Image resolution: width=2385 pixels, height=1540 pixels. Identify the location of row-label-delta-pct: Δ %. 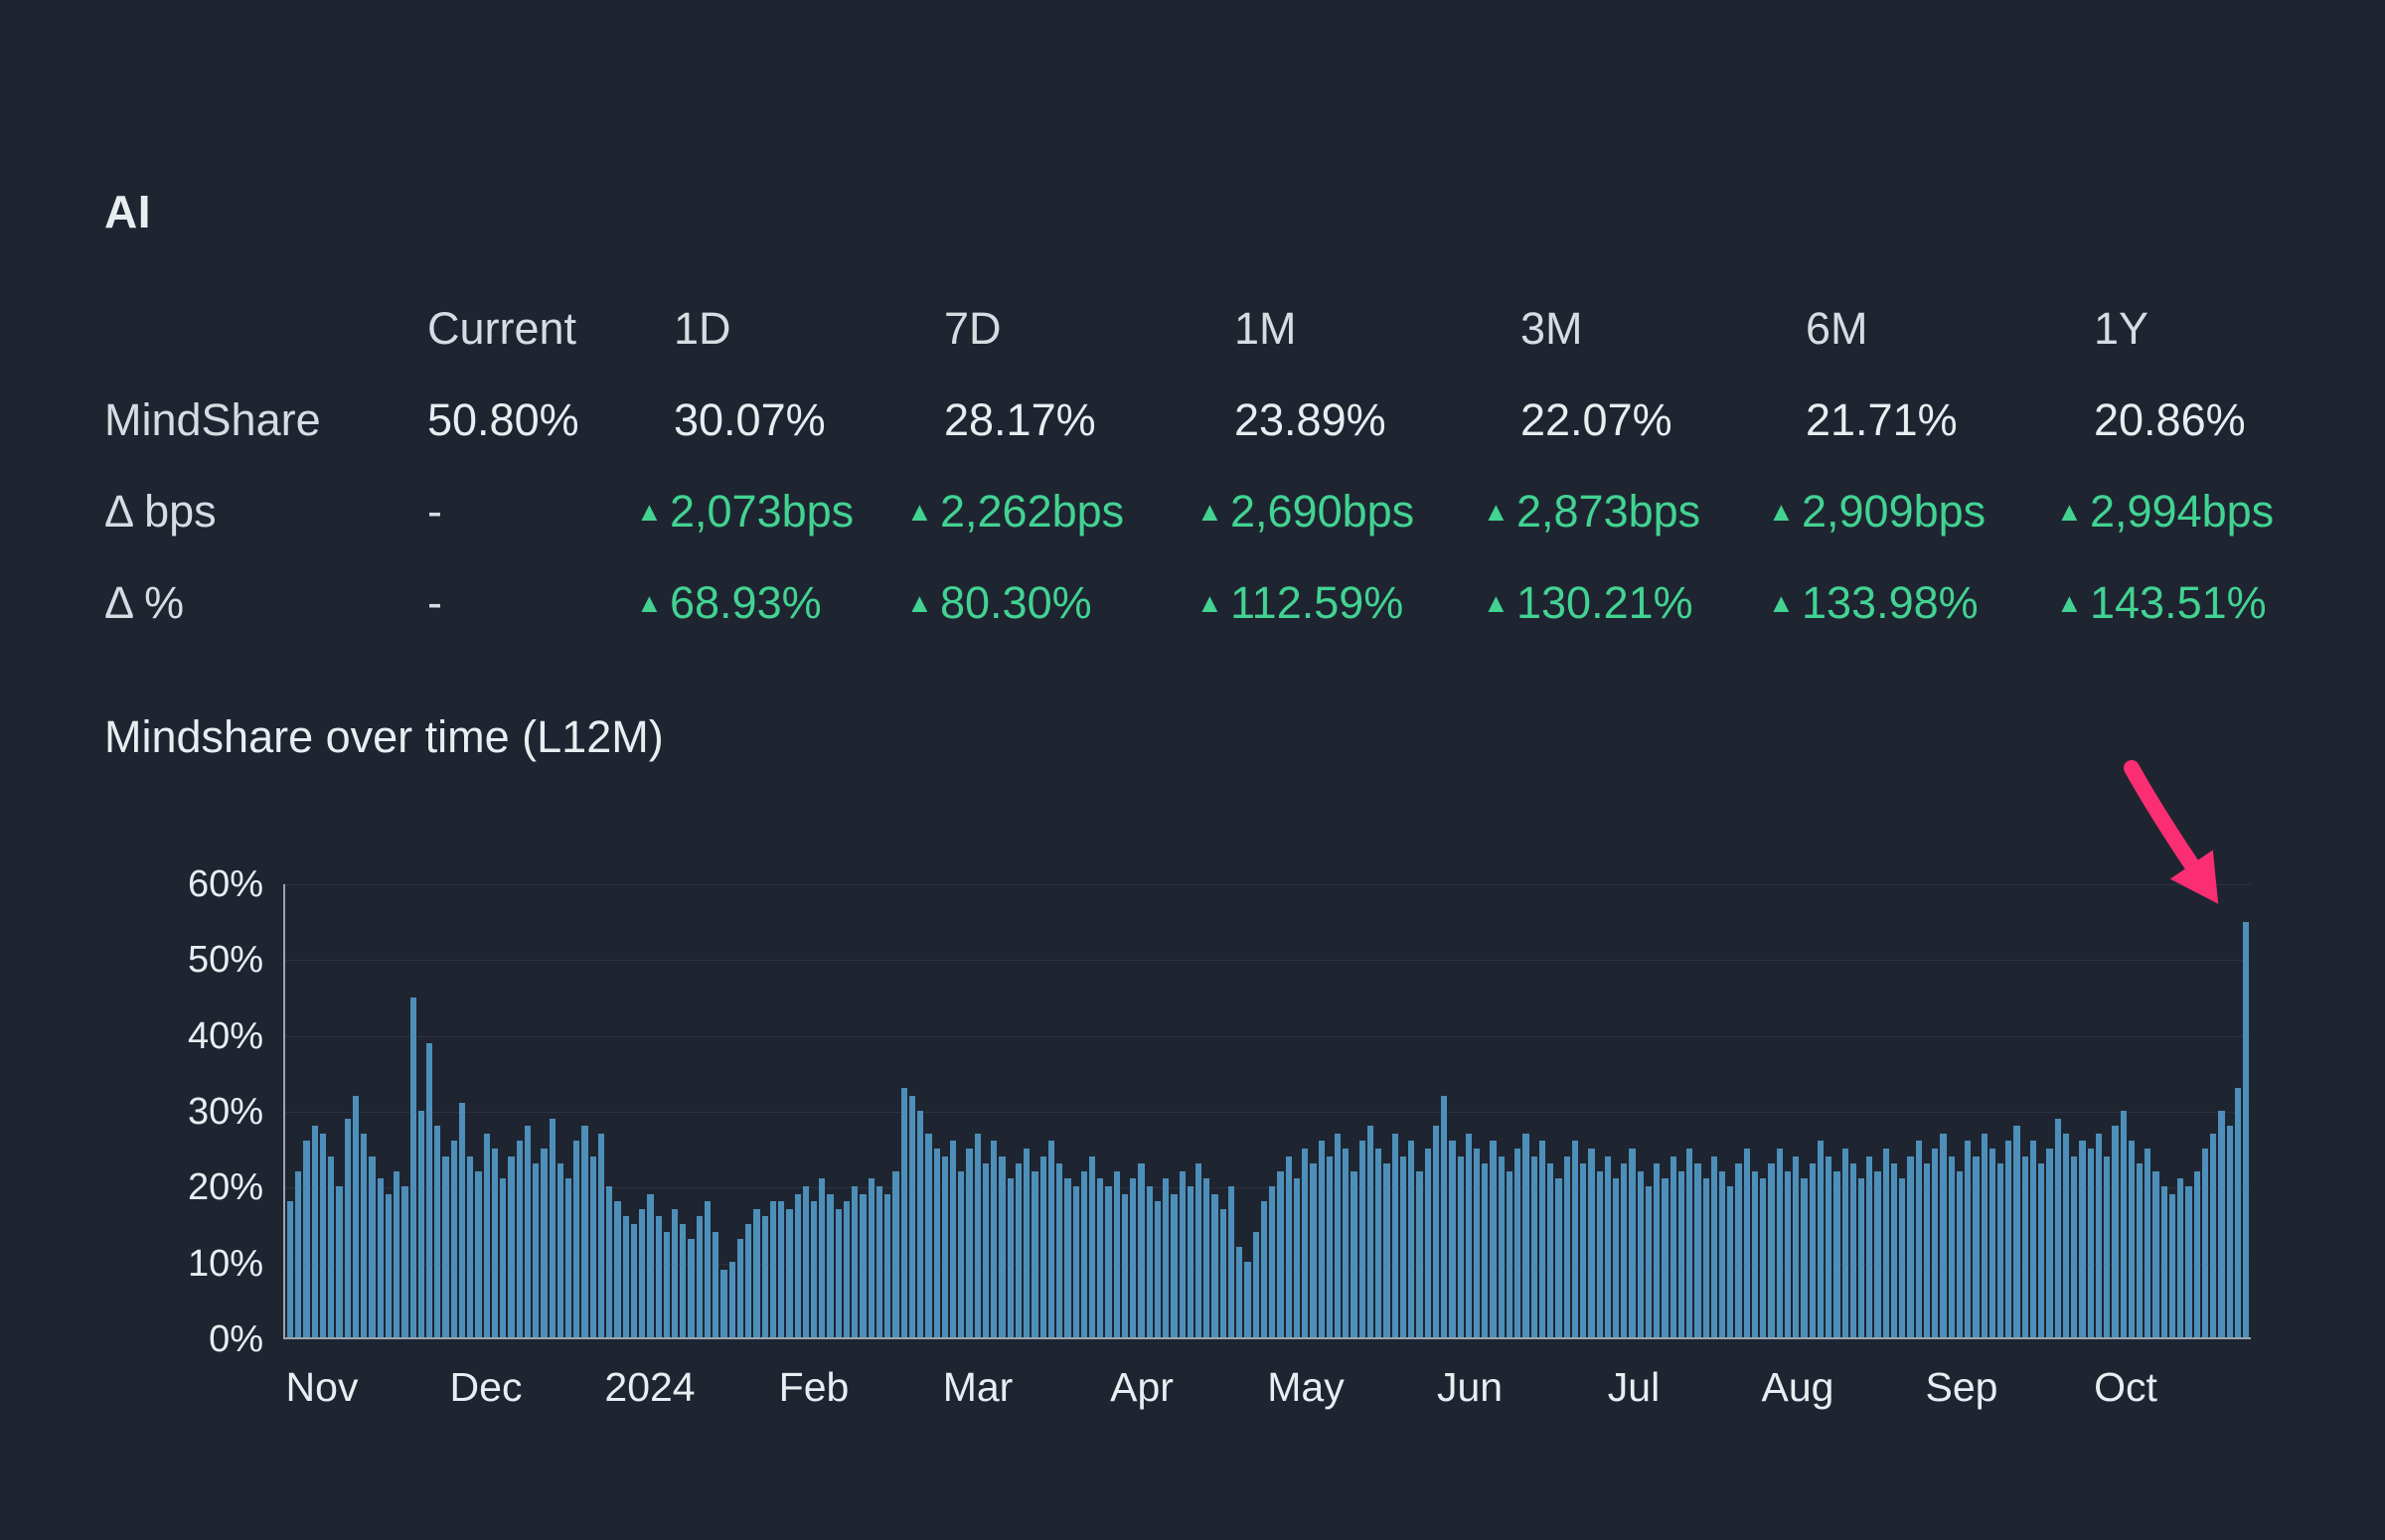
(144, 602).